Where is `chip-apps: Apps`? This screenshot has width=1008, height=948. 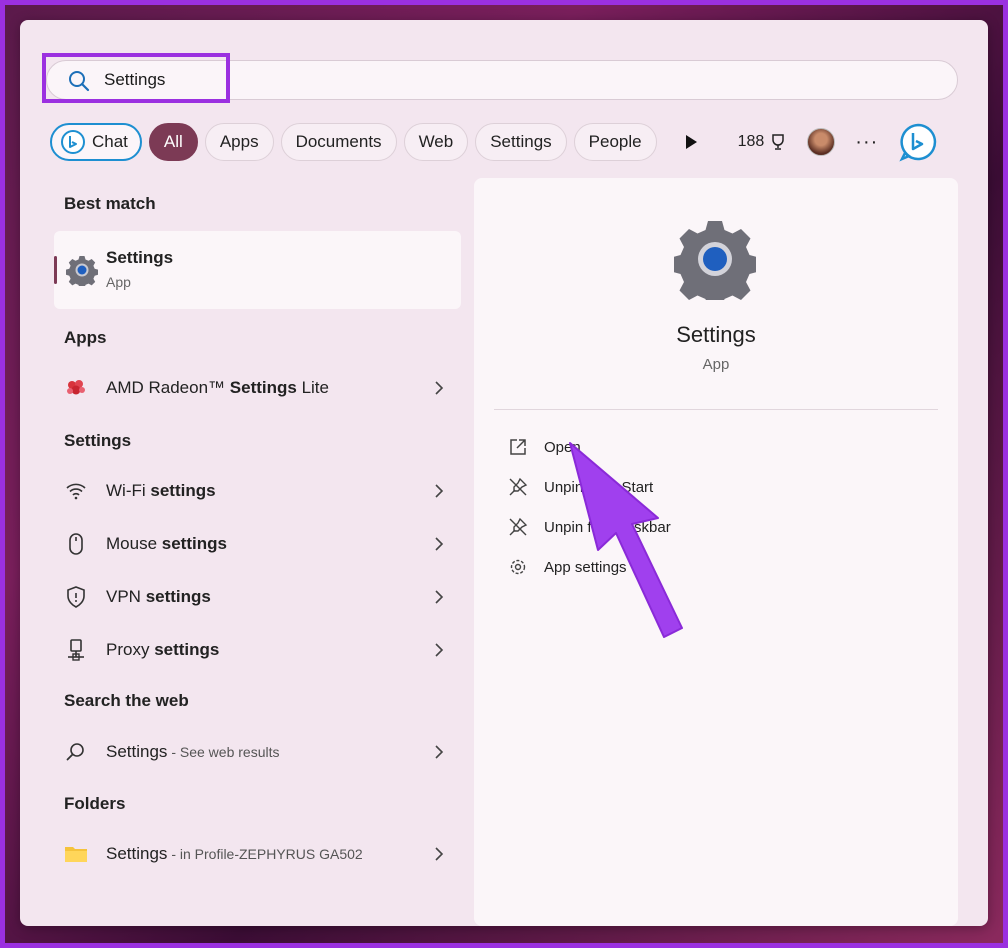 chip-apps: Apps is located at coordinates (239, 142).